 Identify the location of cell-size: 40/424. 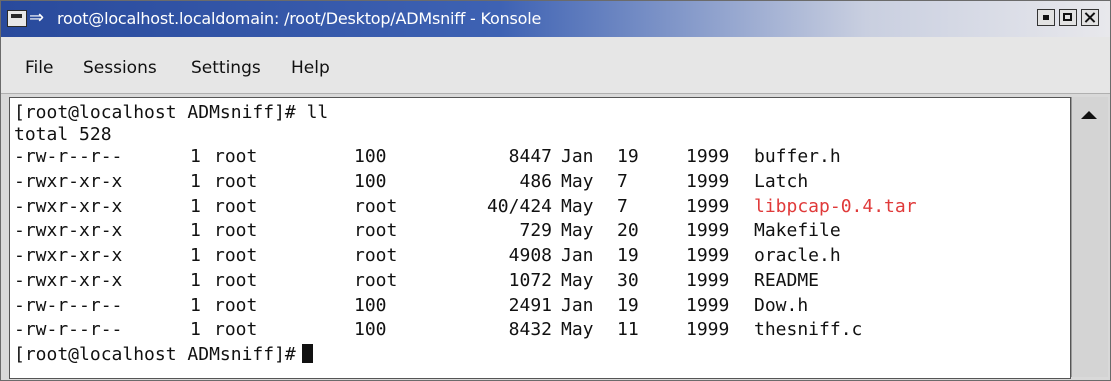
(519, 206).